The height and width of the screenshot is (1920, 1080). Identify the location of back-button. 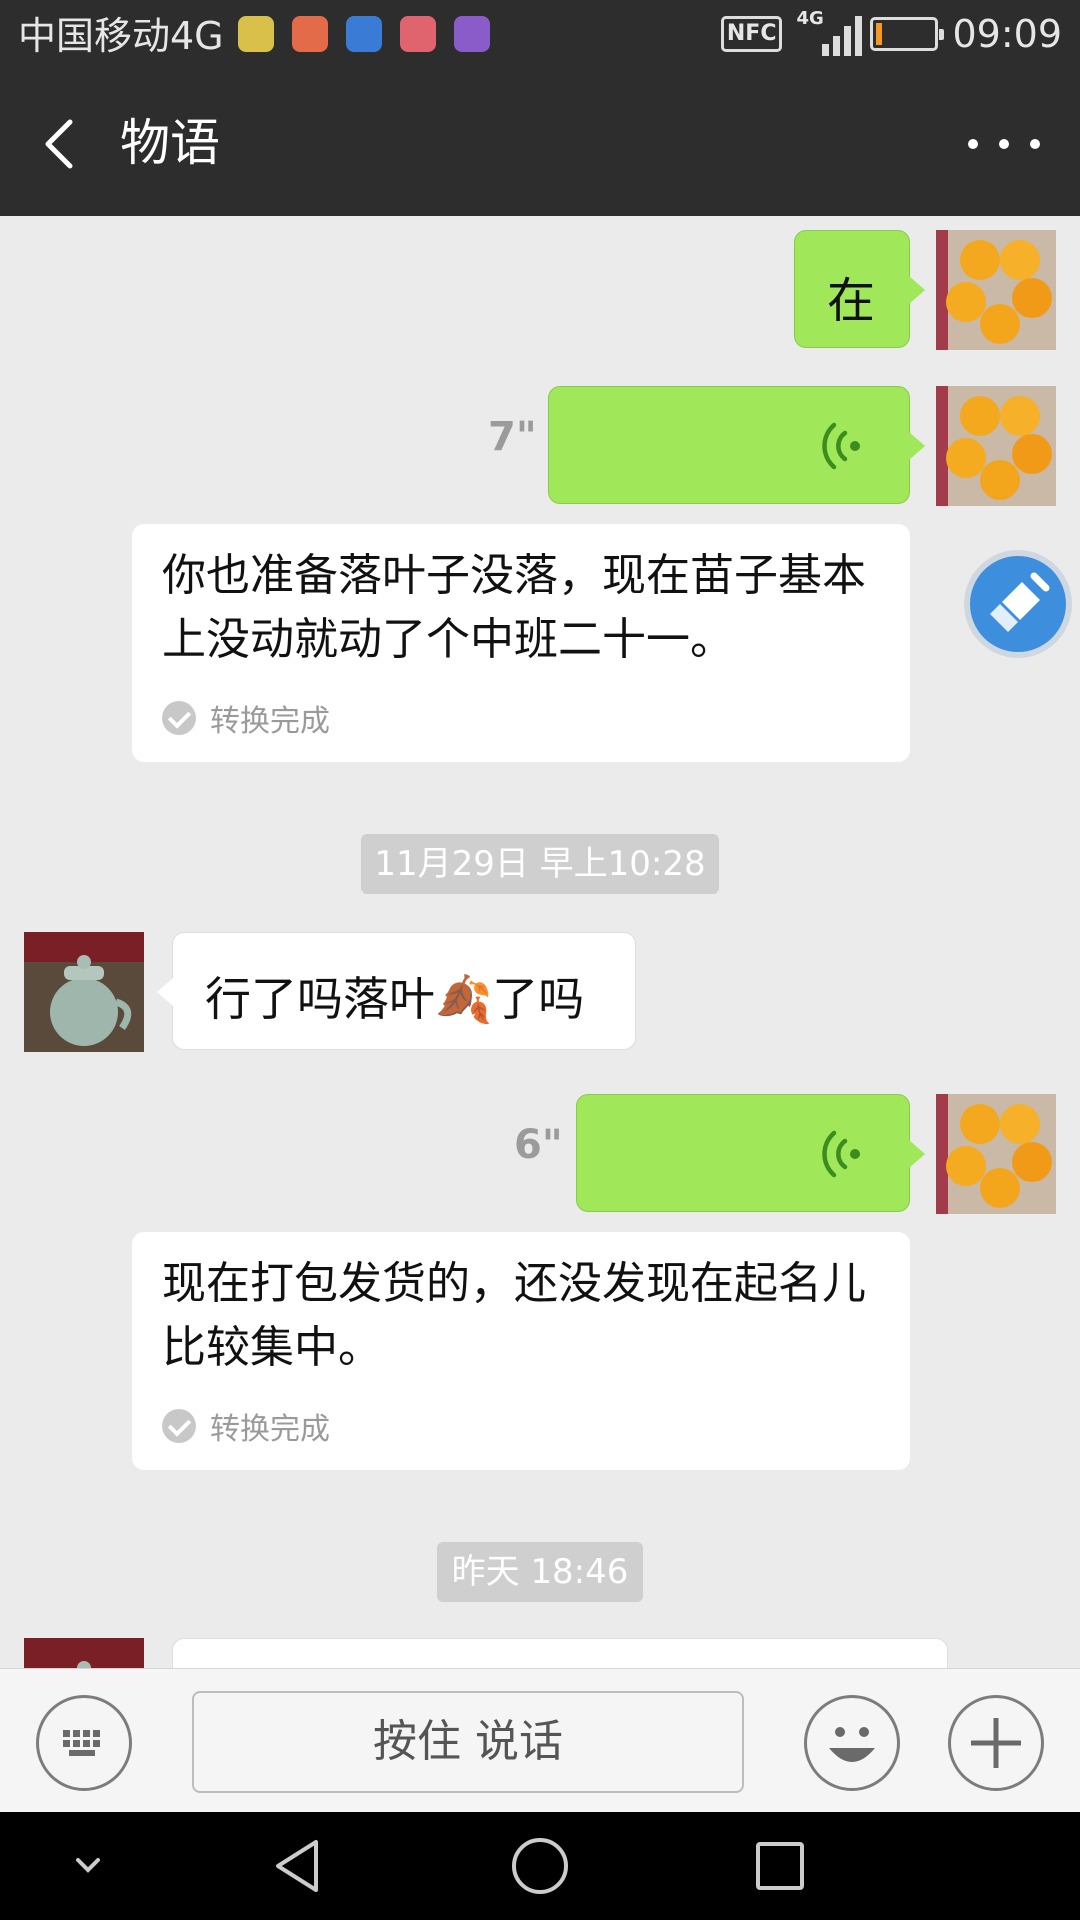
(64, 144).